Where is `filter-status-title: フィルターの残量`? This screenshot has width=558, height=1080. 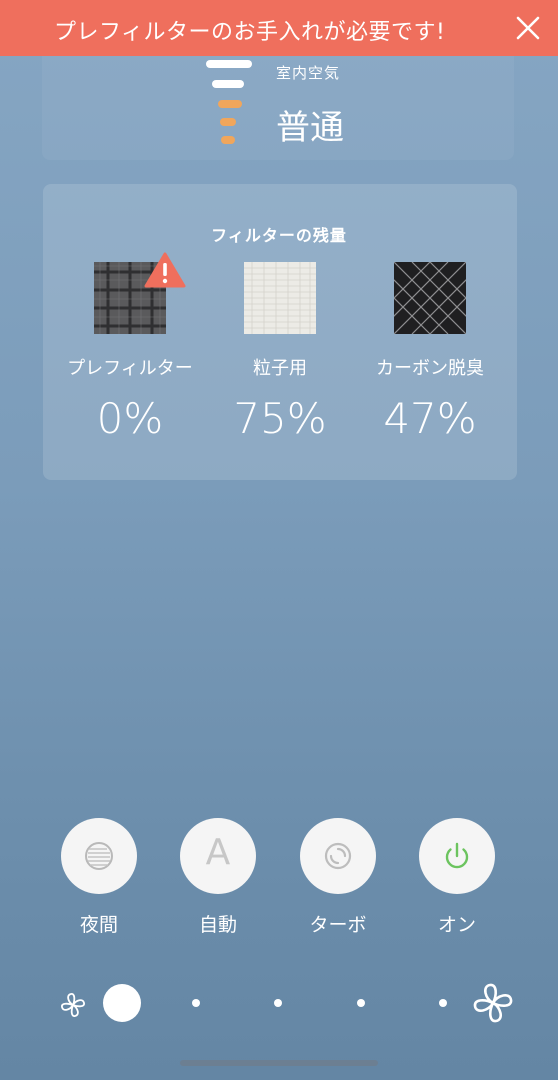
filter-status-title: フィルターの残量 is located at coordinates (279, 235).